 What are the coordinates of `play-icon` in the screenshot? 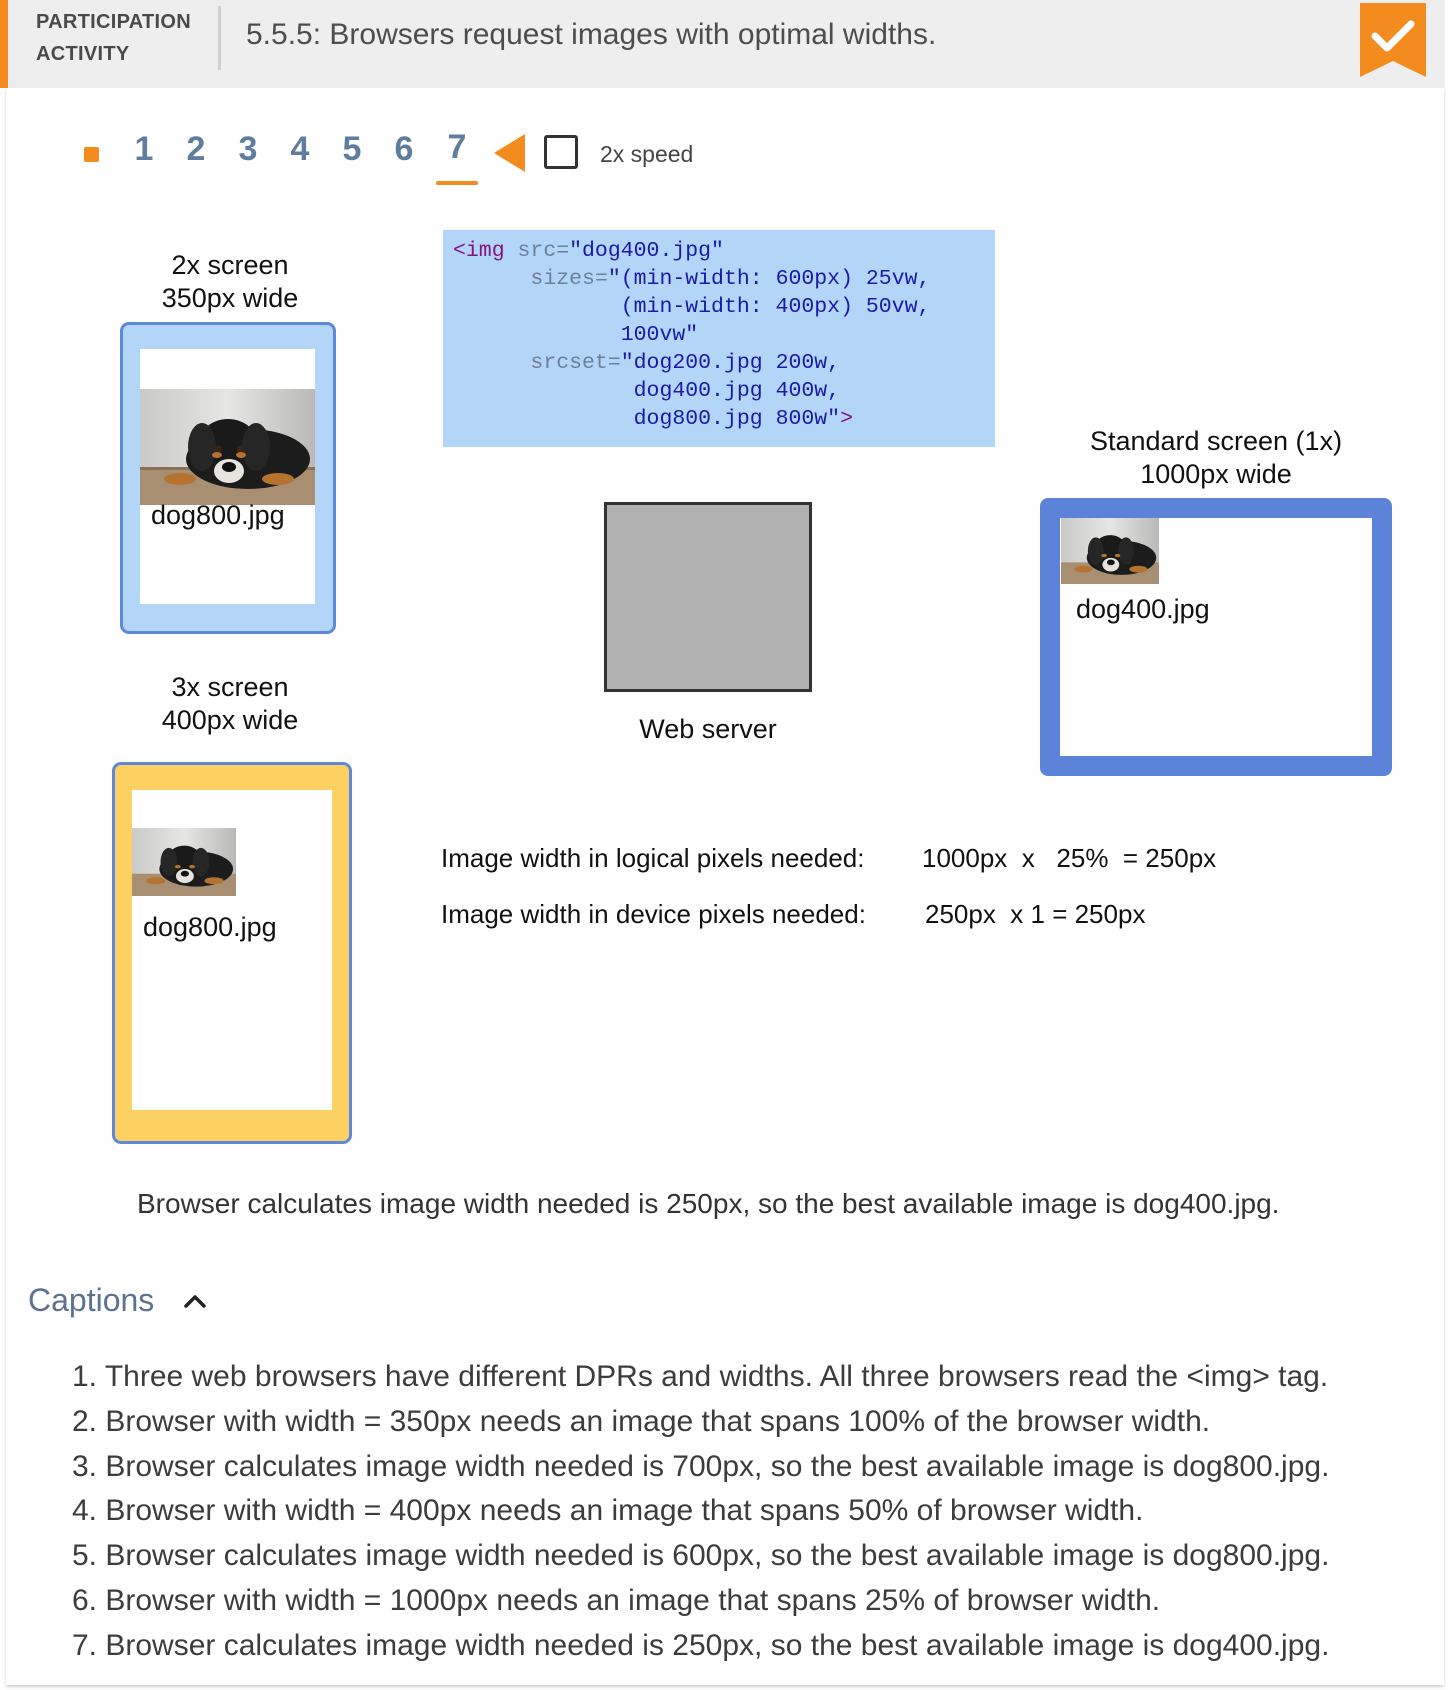 It's located at (509, 153).